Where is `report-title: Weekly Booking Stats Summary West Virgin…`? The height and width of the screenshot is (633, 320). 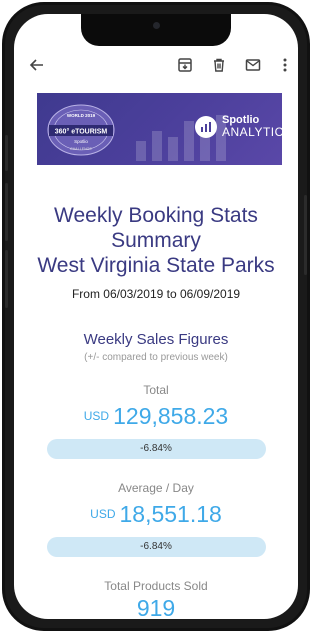 report-title: Weekly Booking Stats Summary West Virgin… is located at coordinates (156, 240).